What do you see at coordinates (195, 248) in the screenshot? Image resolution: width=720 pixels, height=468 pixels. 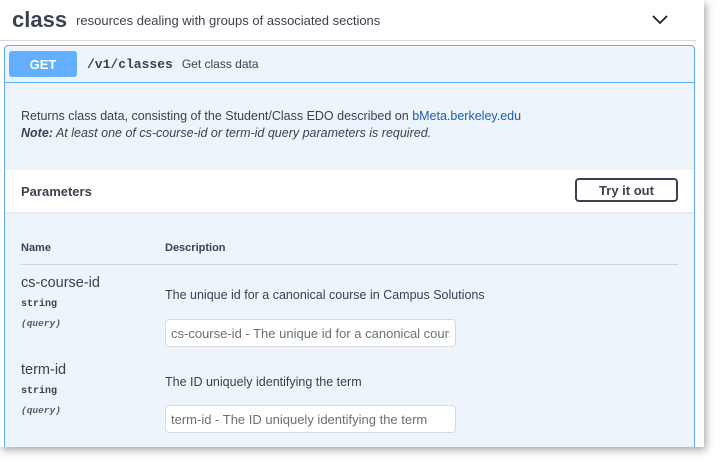 I see `column-header-description: Description` at bounding box center [195, 248].